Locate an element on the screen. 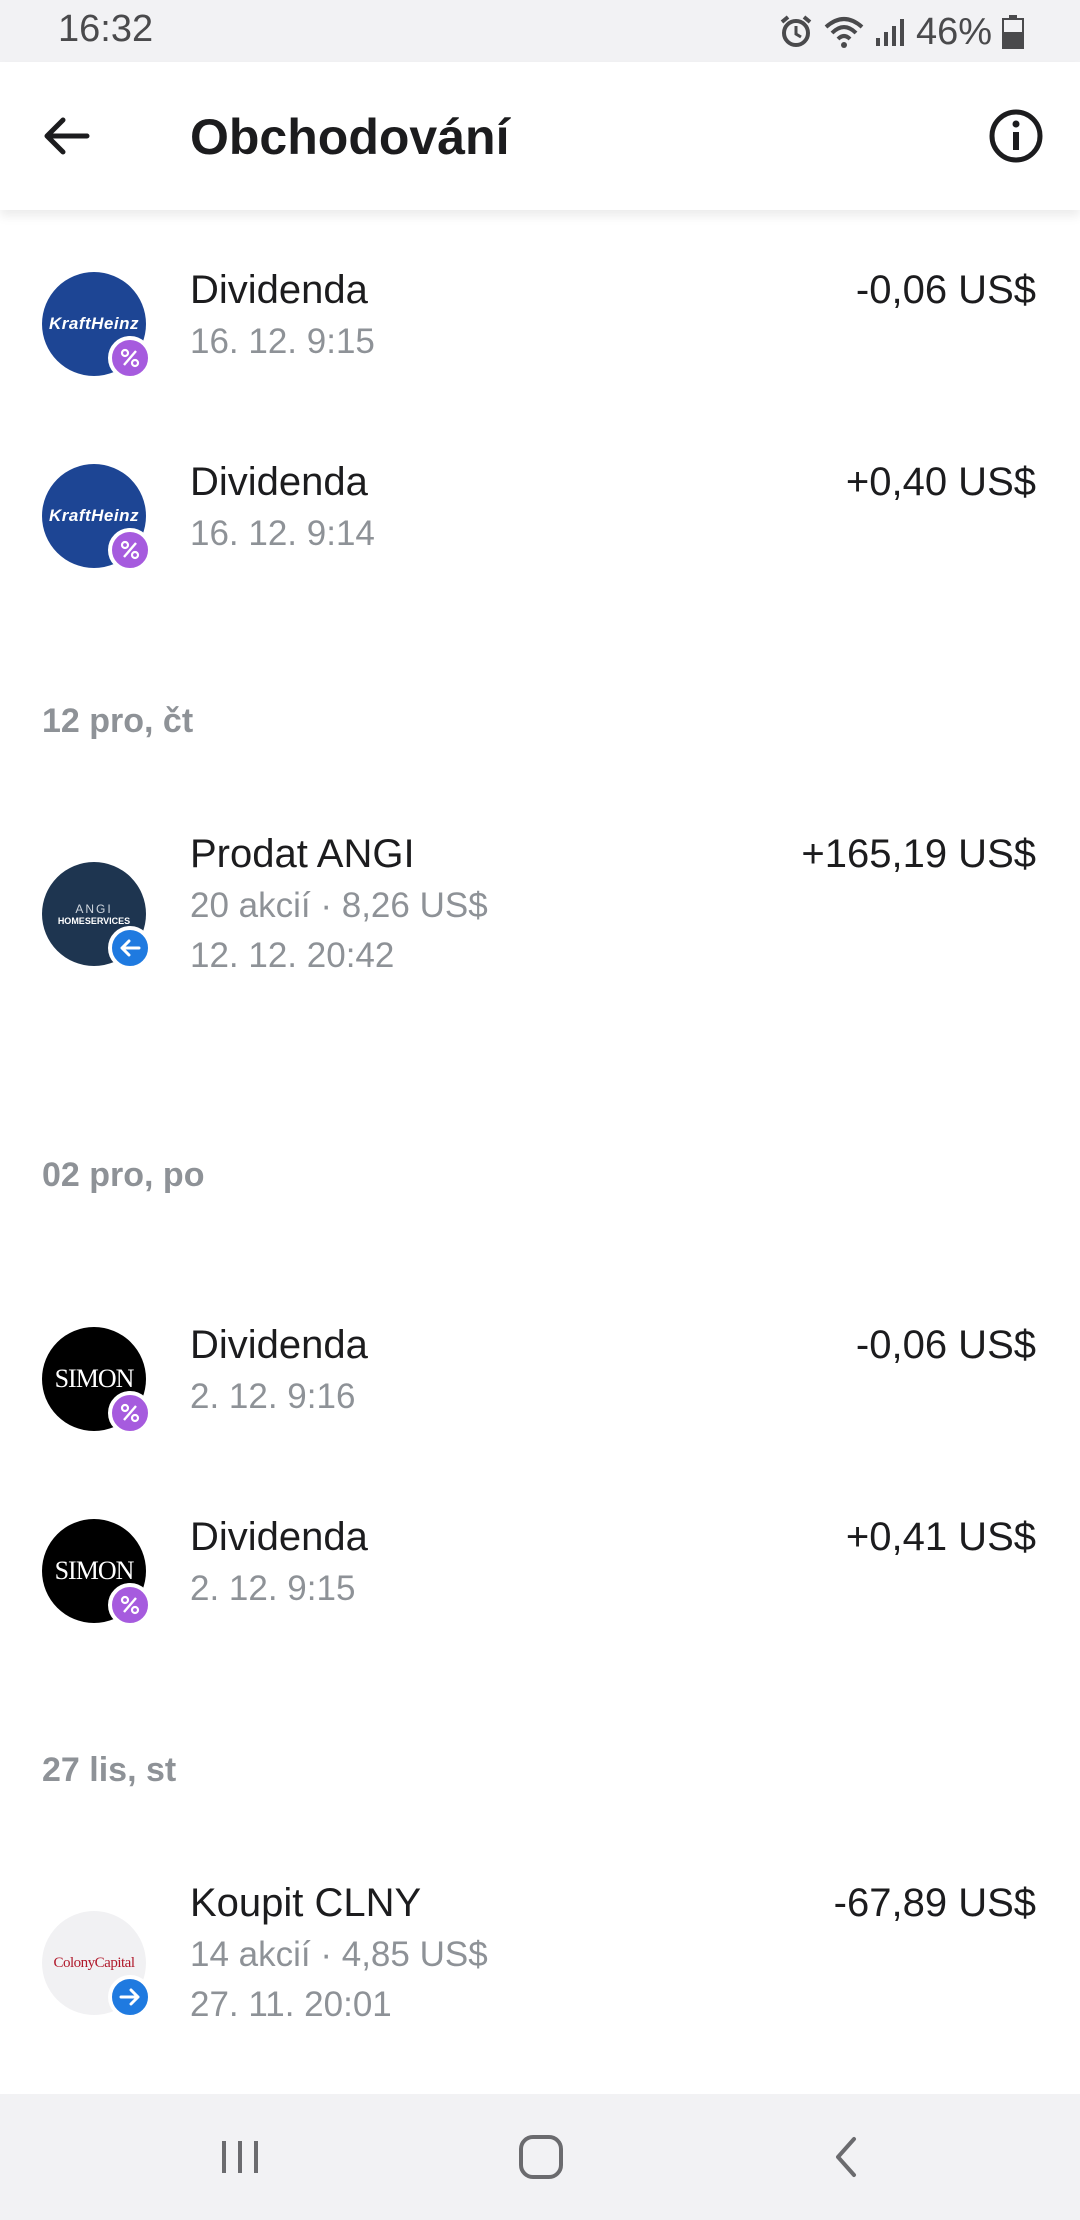 The height and width of the screenshot is (2220, 1080). signal-icon is located at coordinates (890, 32).